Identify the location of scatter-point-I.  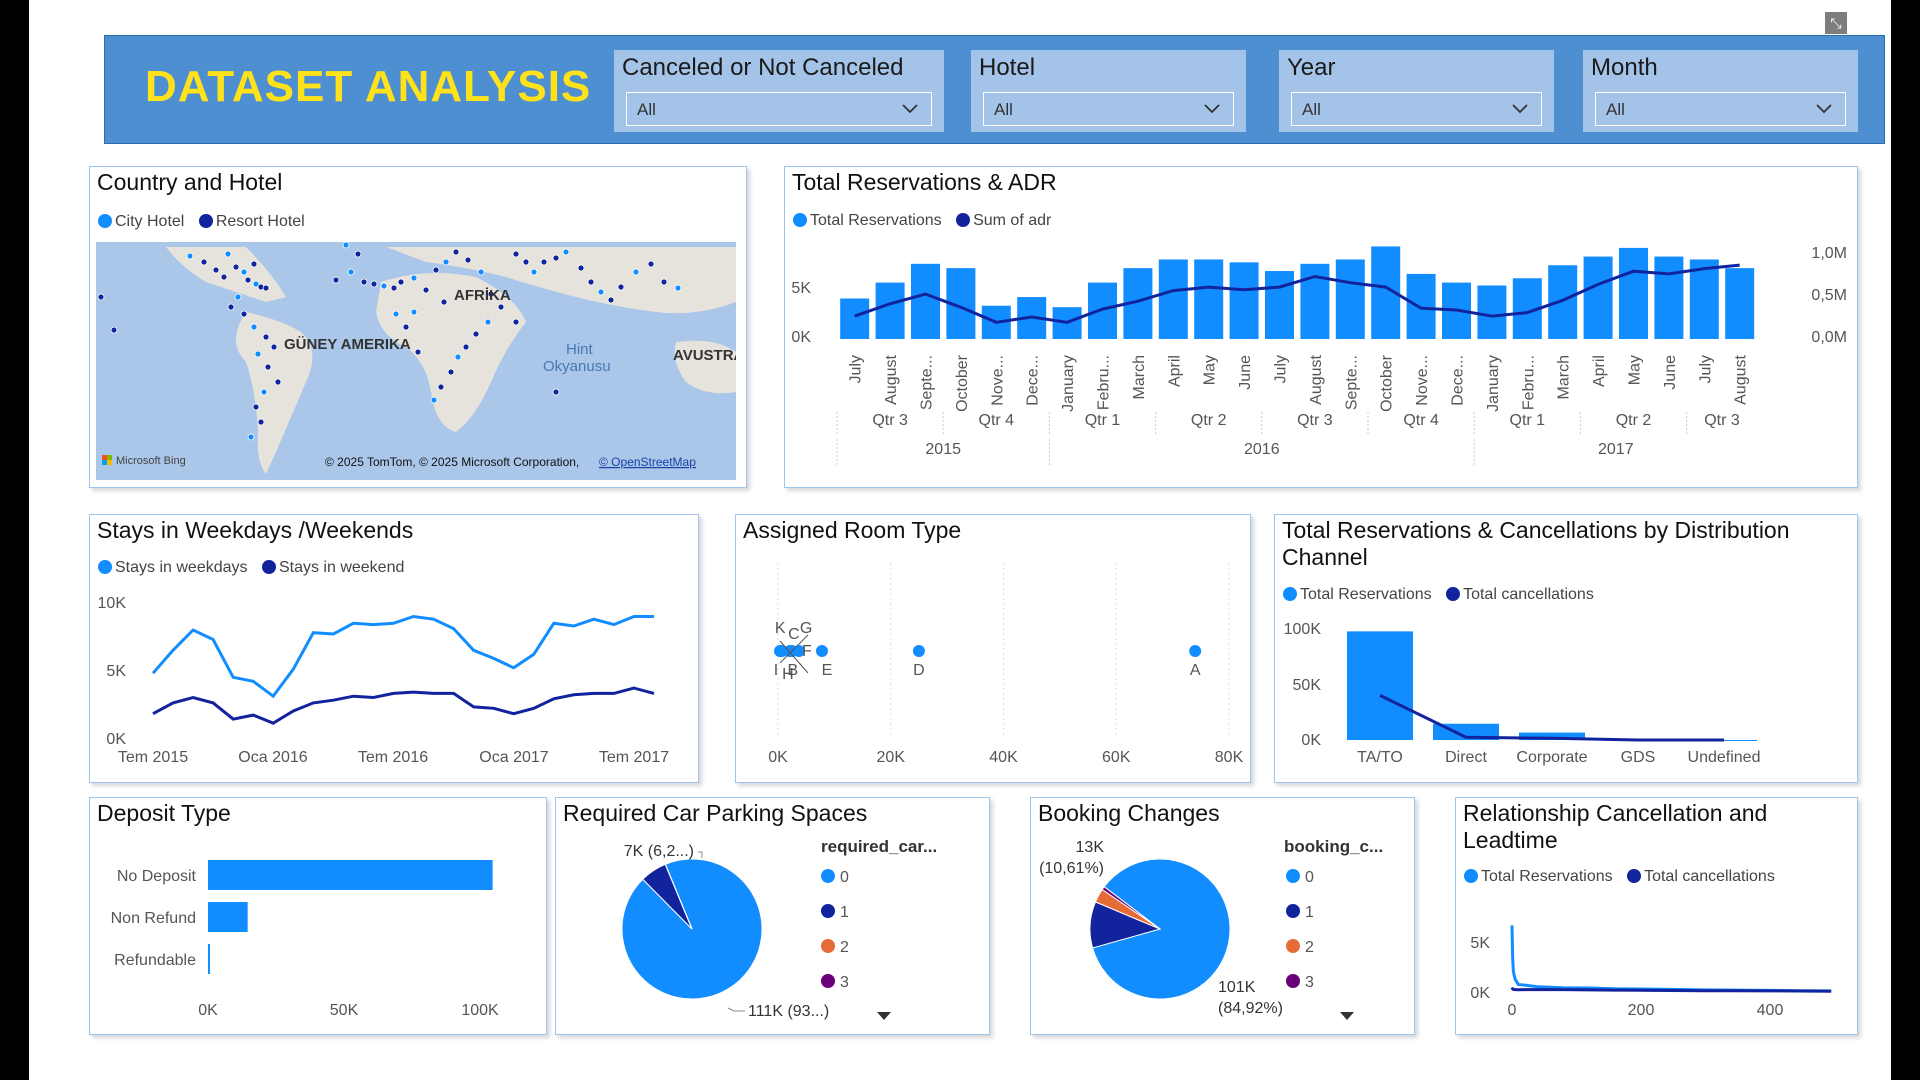
(780, 651).